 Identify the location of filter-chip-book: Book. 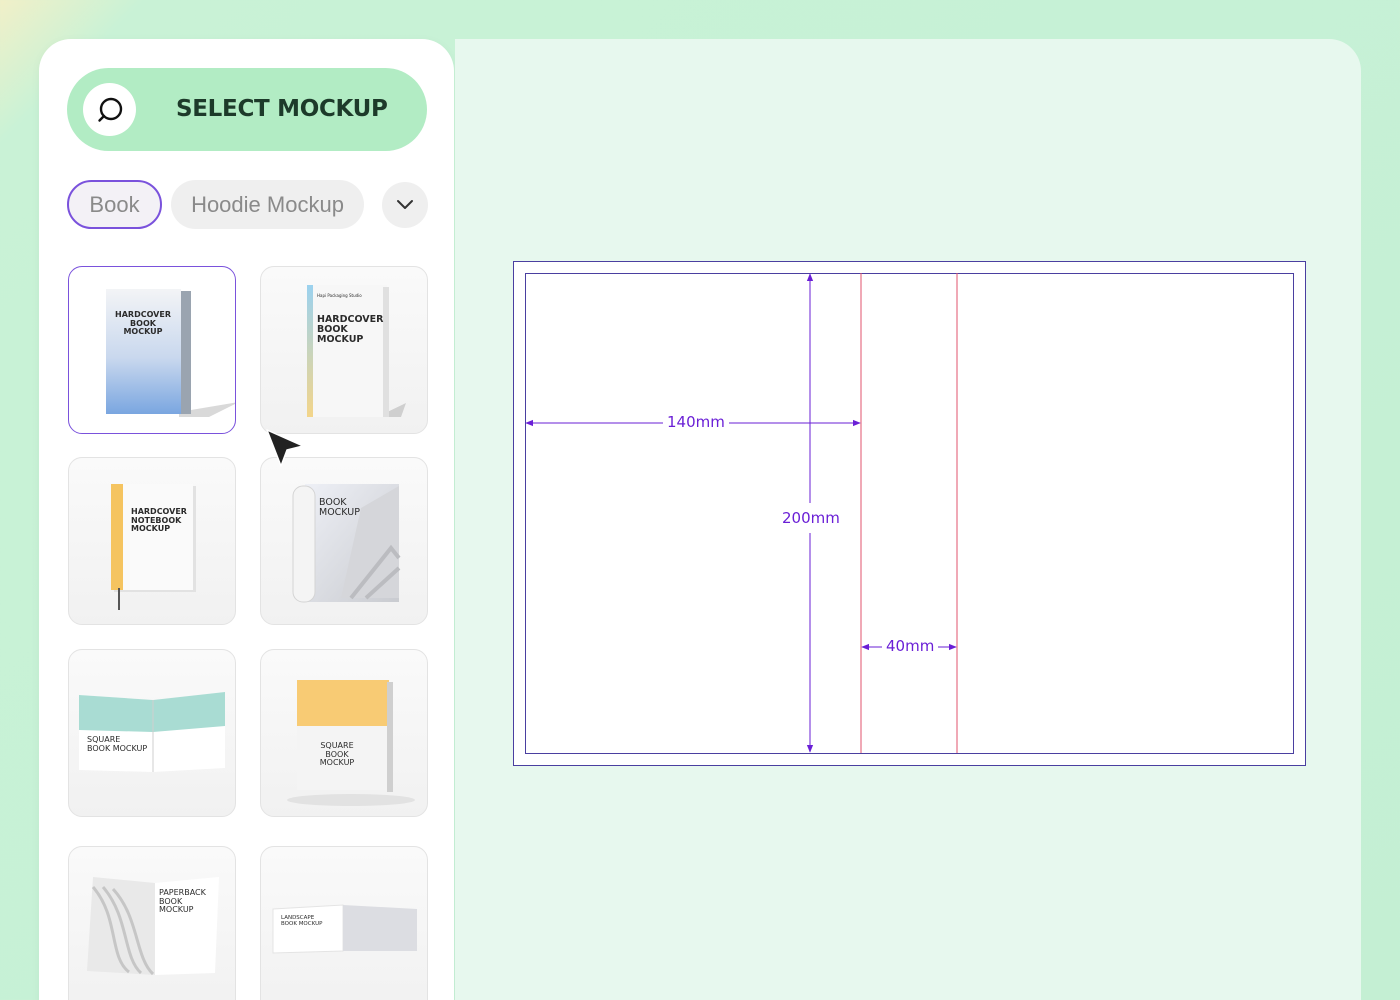
(114, 204).